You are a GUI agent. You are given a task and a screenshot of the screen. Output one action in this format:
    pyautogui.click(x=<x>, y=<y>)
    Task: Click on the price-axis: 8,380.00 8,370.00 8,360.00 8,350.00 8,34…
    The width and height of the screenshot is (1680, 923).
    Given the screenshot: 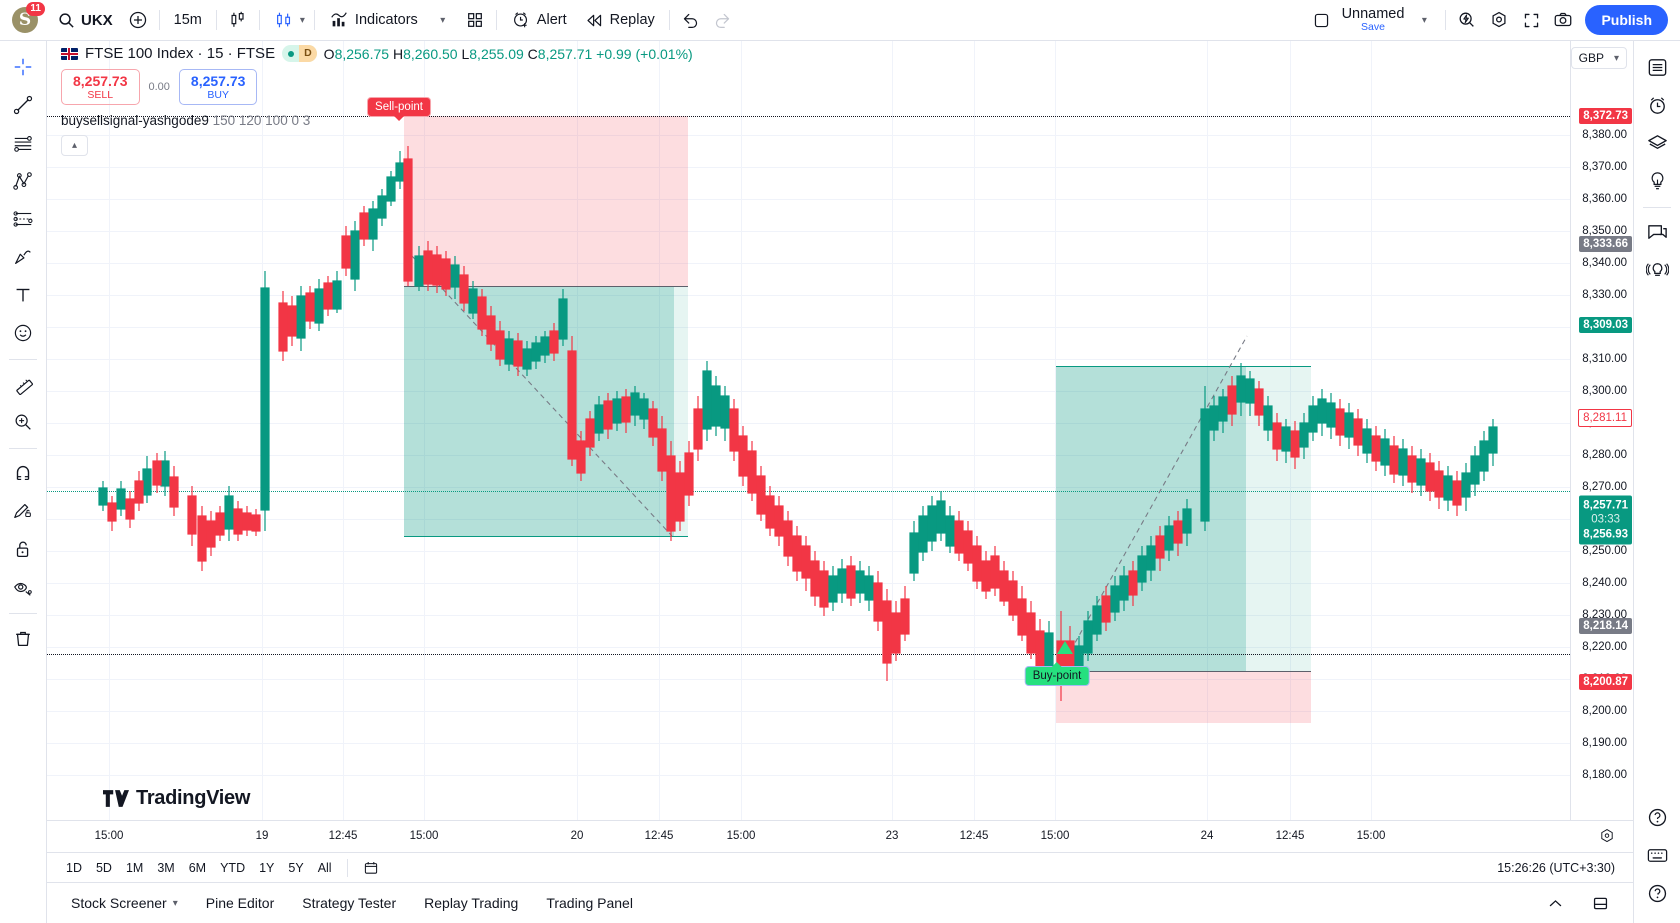 What is the action you would take?
    pyautogui.click(x=1601, y=430)
    